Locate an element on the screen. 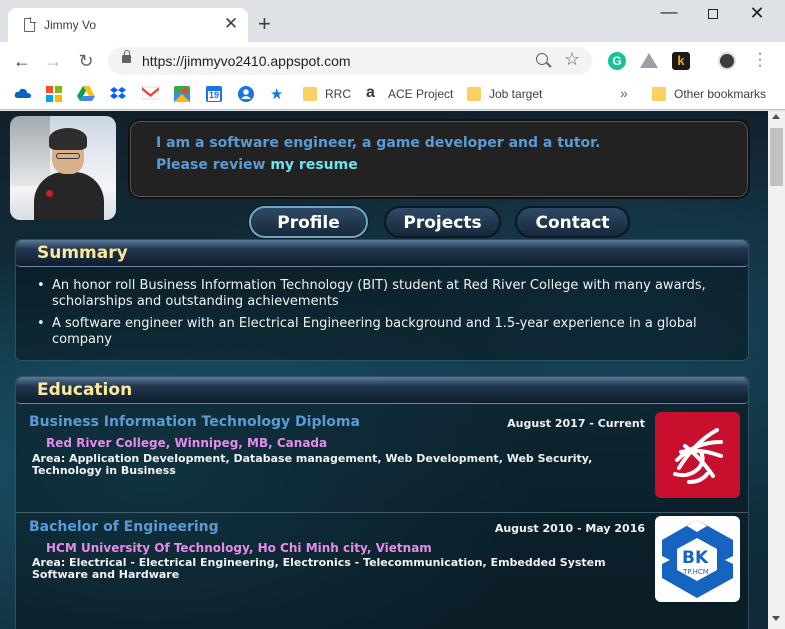 The image size is (785, 629). microsoft-icon is located at coordinates (54, 95).